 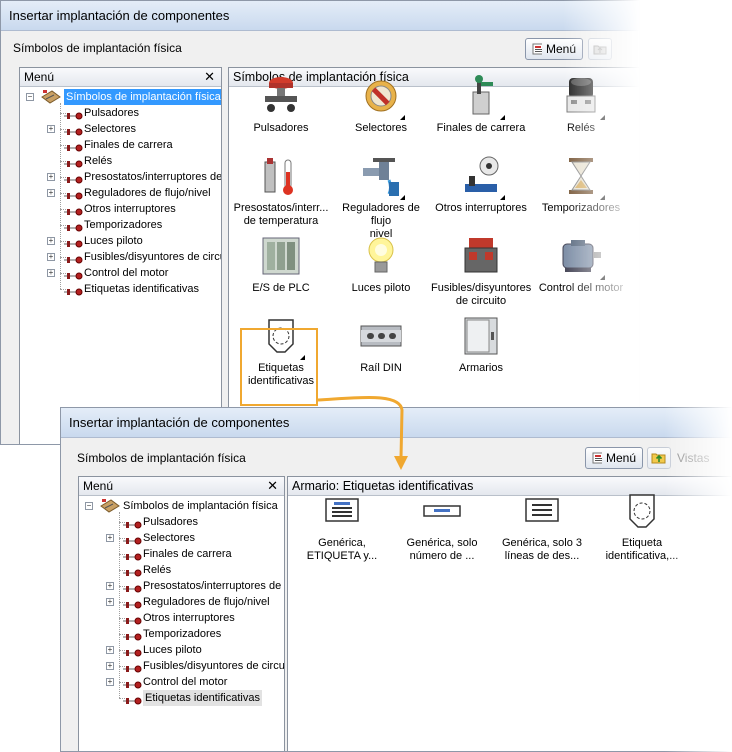 What do you see at coordinates (281, 256) in the screenshot?
I see `plc-io-icon` at bounding box center [281, 256].